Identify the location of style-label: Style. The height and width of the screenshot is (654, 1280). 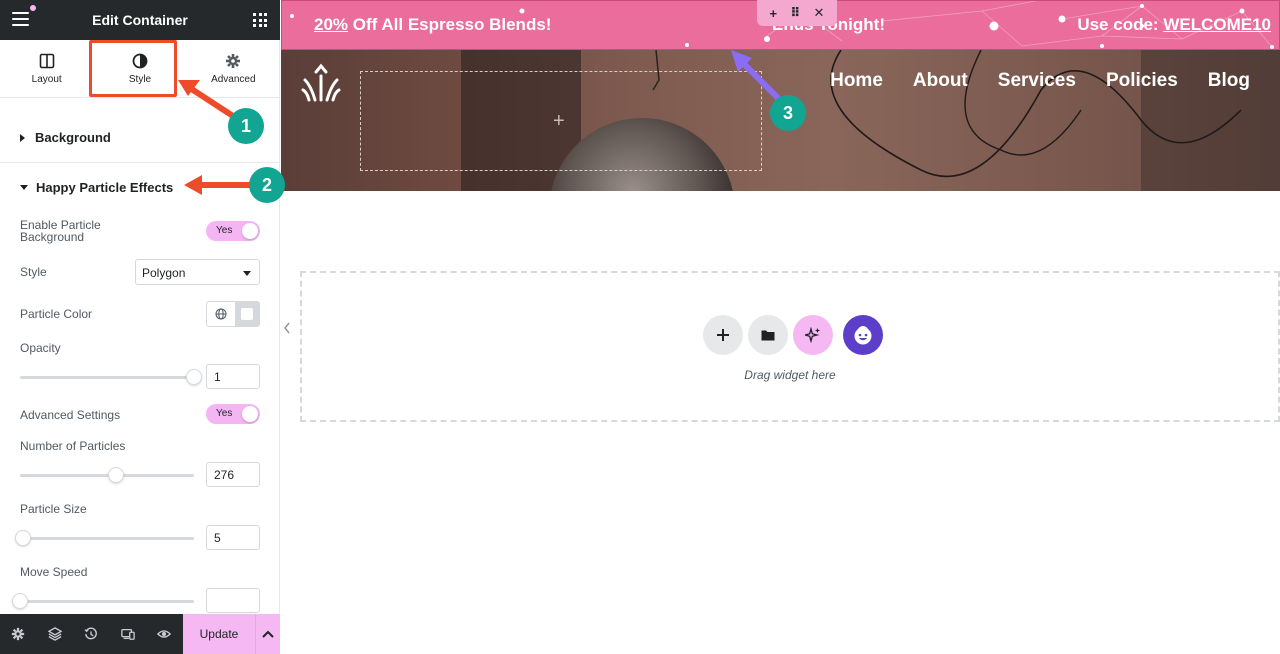
(33, 272).